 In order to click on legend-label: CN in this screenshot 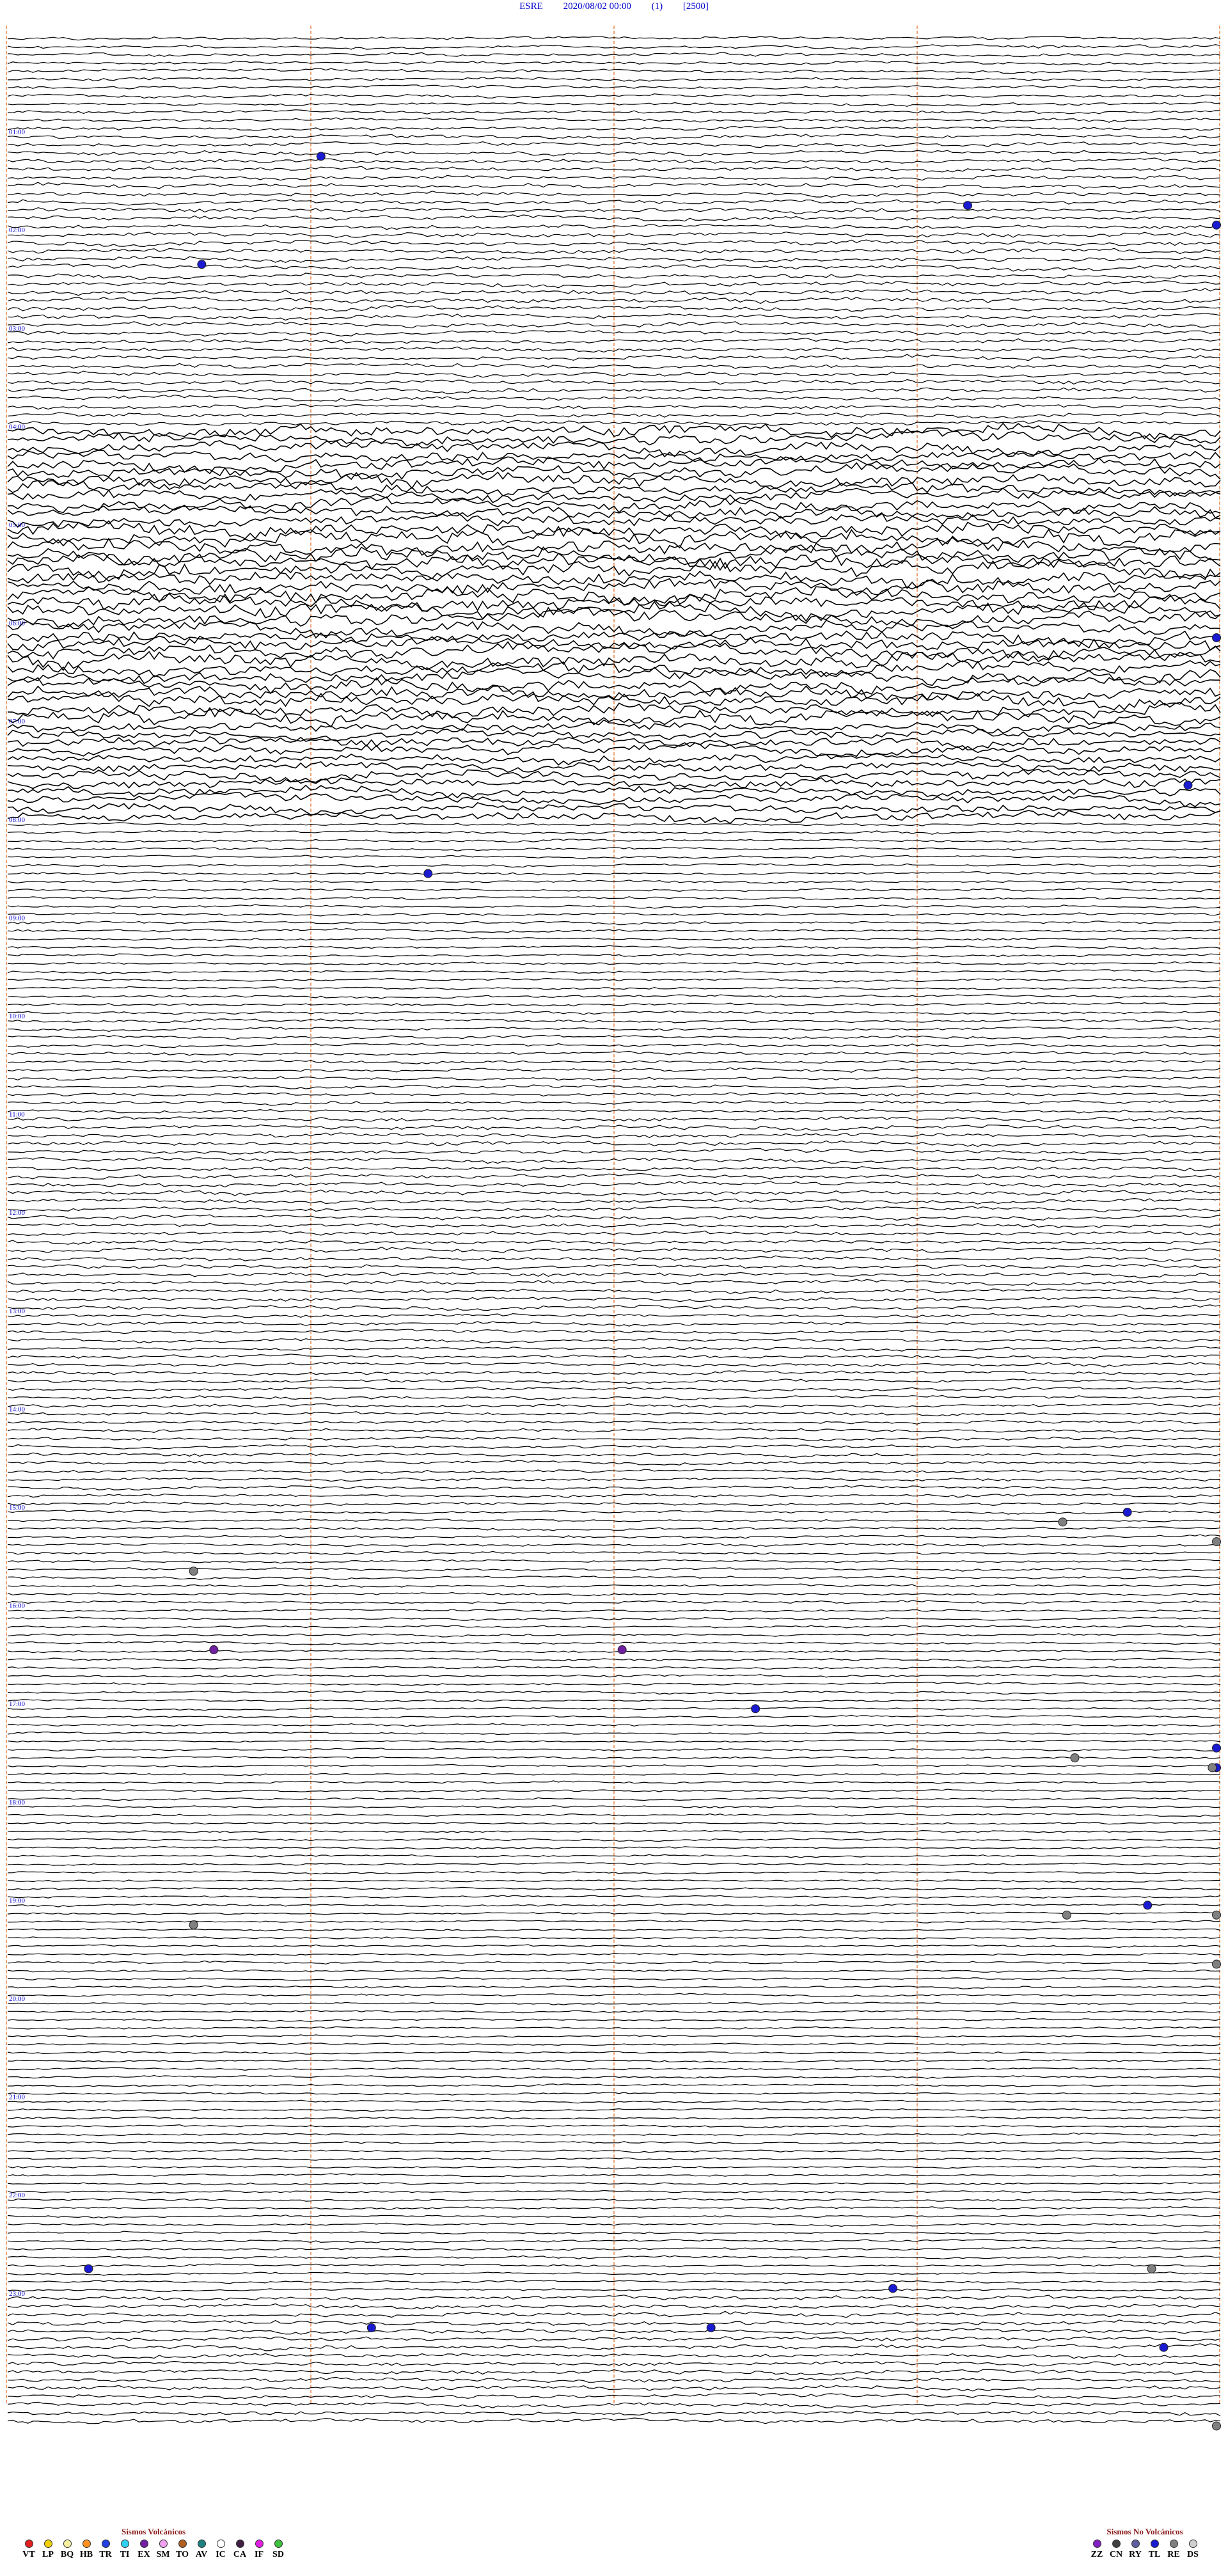, I will do `click(1116, 2554)`.